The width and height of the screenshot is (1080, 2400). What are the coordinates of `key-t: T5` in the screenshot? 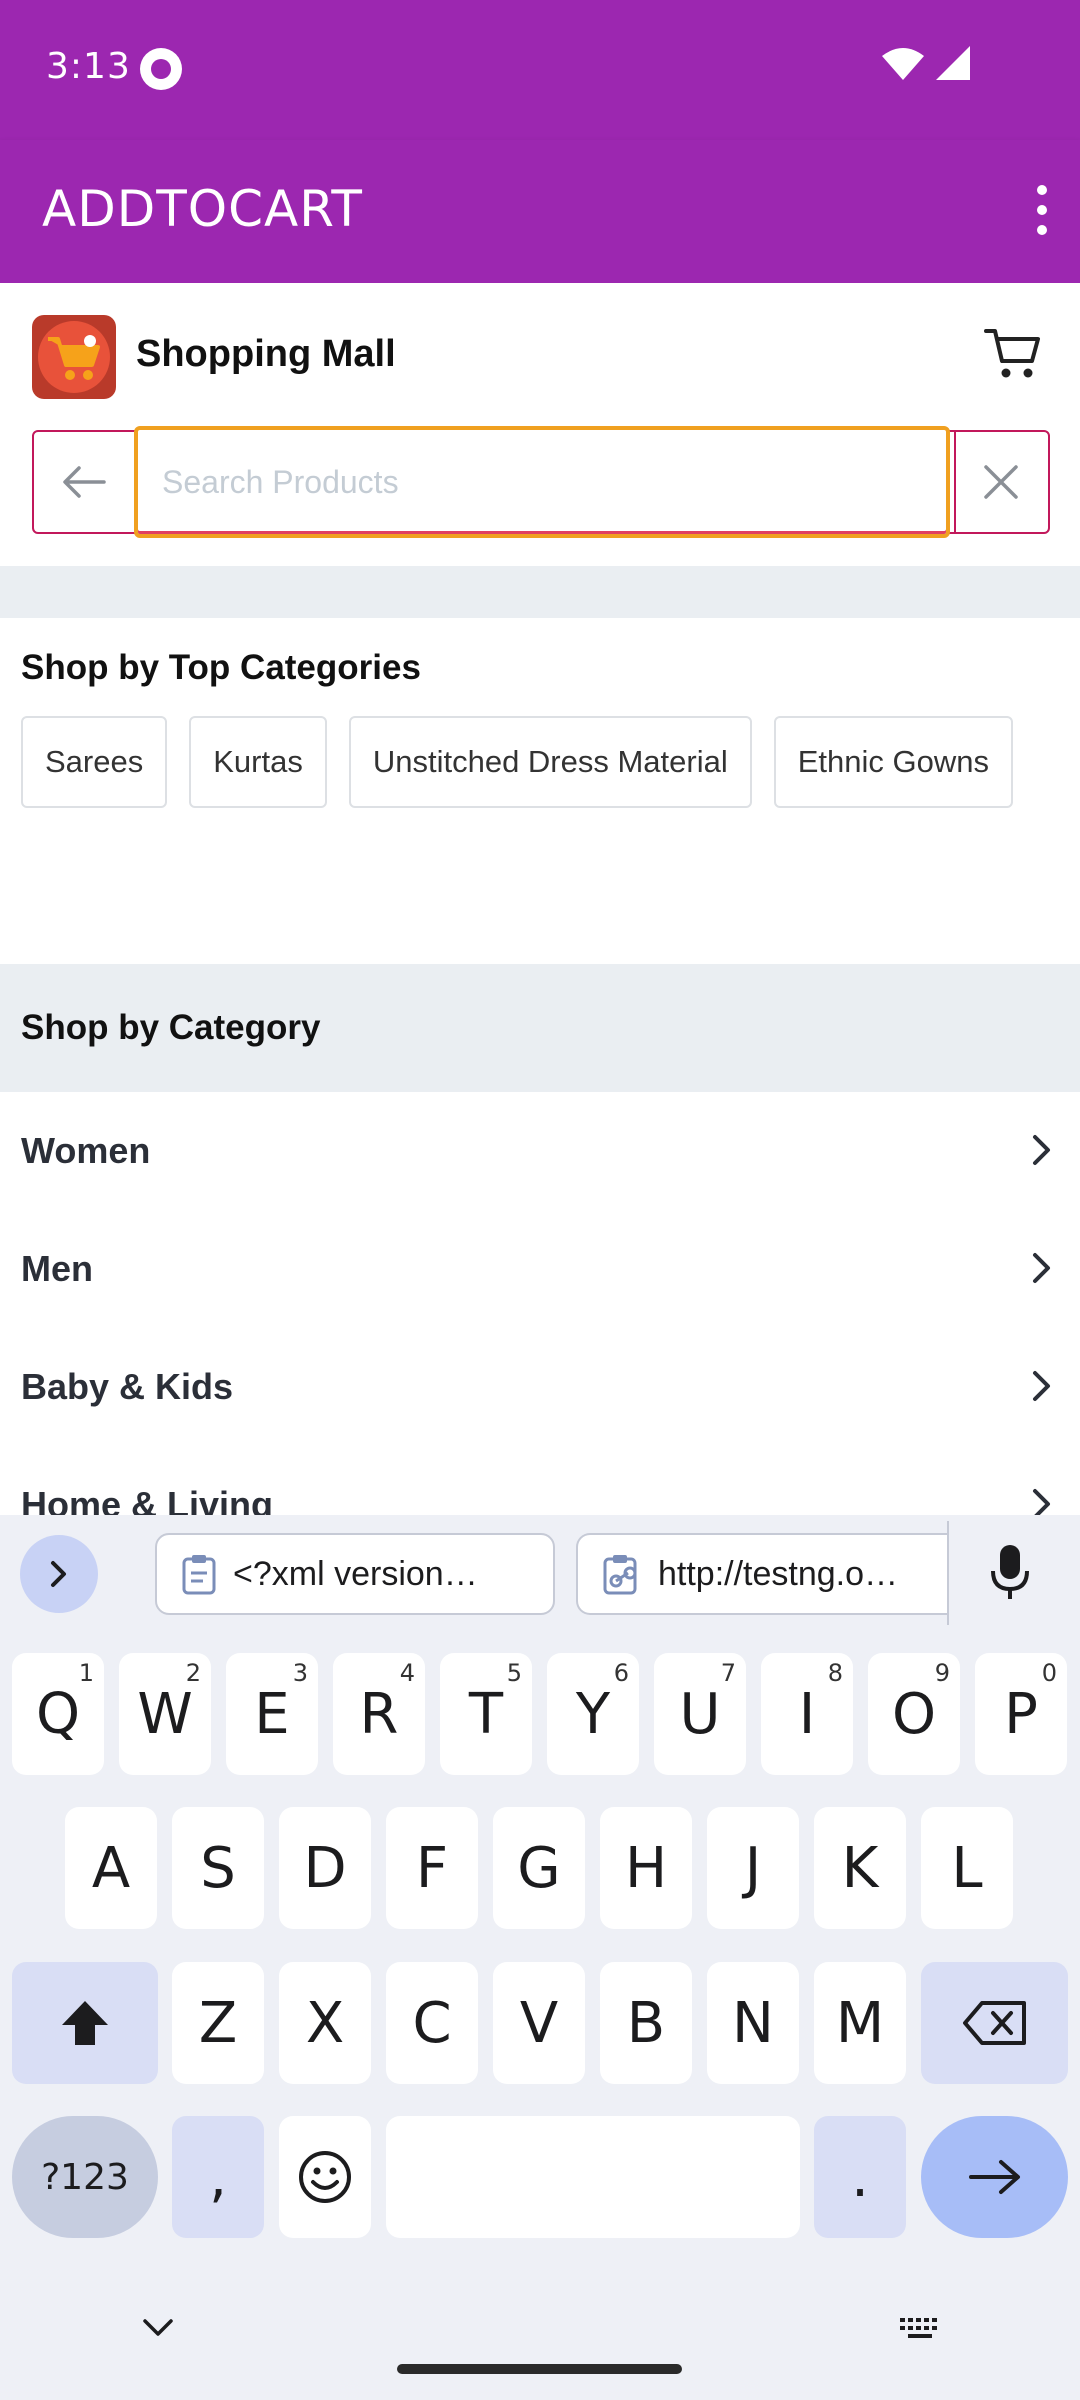 It's located at (486, 1714).